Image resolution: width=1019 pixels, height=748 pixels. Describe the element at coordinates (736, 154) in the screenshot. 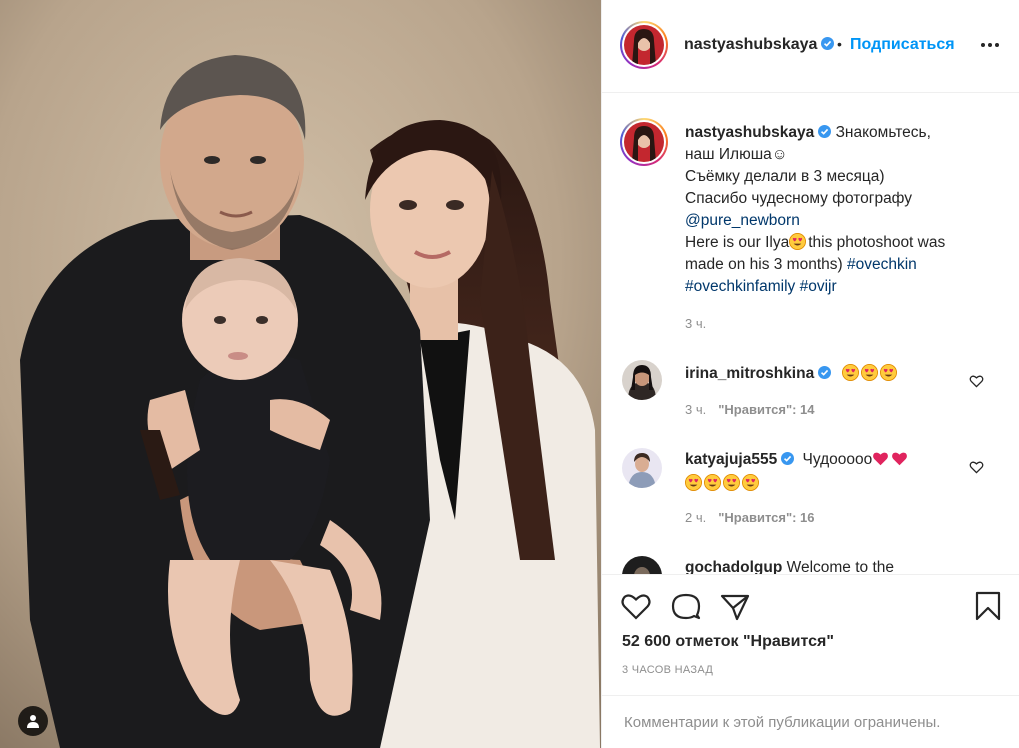

I see `caption-line2: наш Илюша☺` at that location.